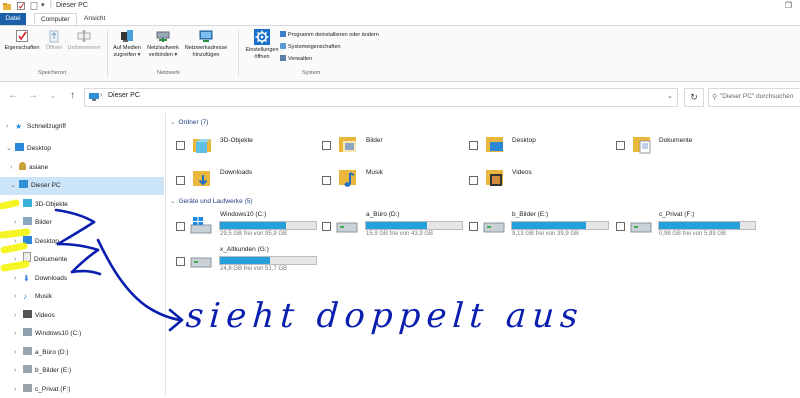 The width and height of the screenshot is (800, 398). What do you see at coordinates (13, 19) in the screenshot?
I see `tab-datei: Datei` at bounding box center [13, 19].